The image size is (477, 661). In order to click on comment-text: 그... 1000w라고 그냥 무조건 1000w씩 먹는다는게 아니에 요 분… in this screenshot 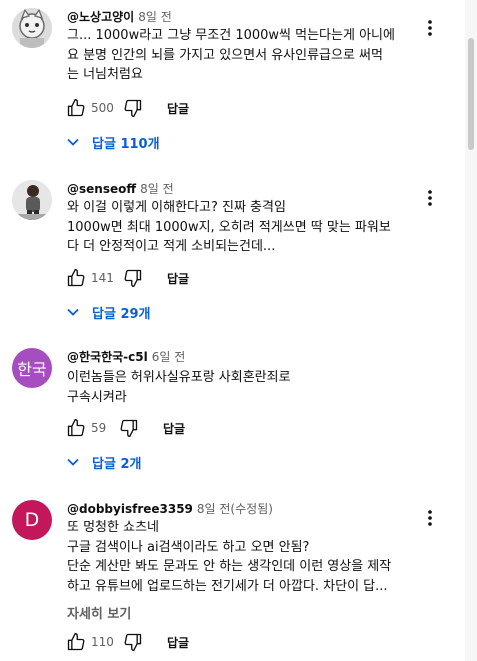, I will do `click(244, 55)`.